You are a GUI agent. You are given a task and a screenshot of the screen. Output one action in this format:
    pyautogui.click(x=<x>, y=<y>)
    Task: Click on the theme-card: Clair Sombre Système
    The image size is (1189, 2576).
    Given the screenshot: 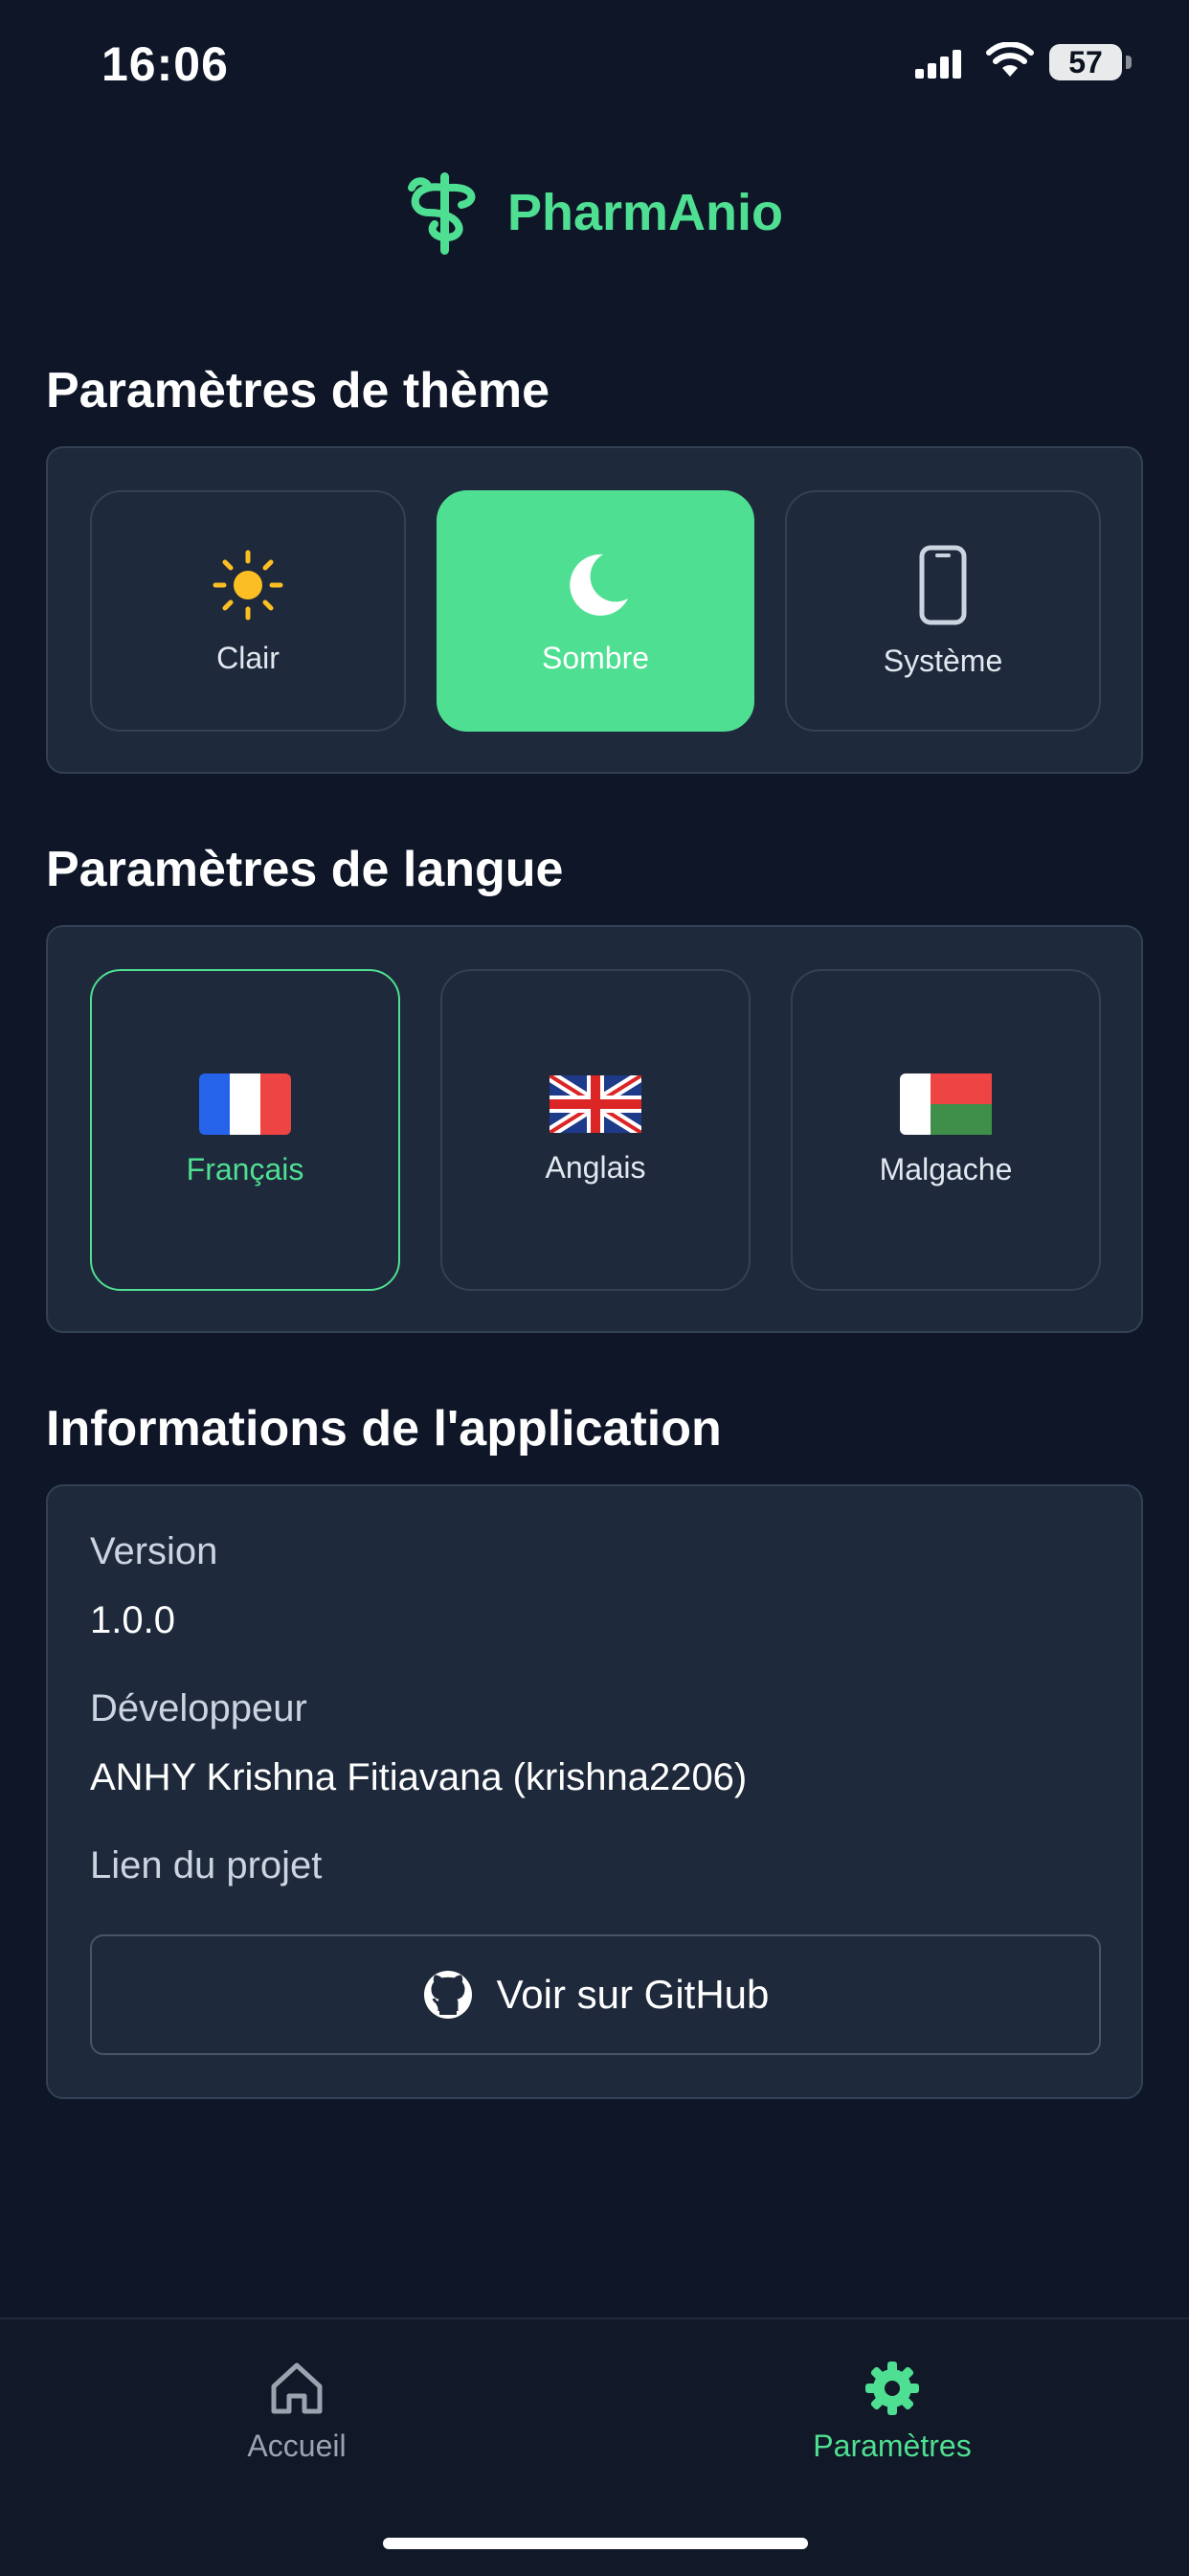 What is the action you would take?
    pyautogui.click(x=594, y=610)
    